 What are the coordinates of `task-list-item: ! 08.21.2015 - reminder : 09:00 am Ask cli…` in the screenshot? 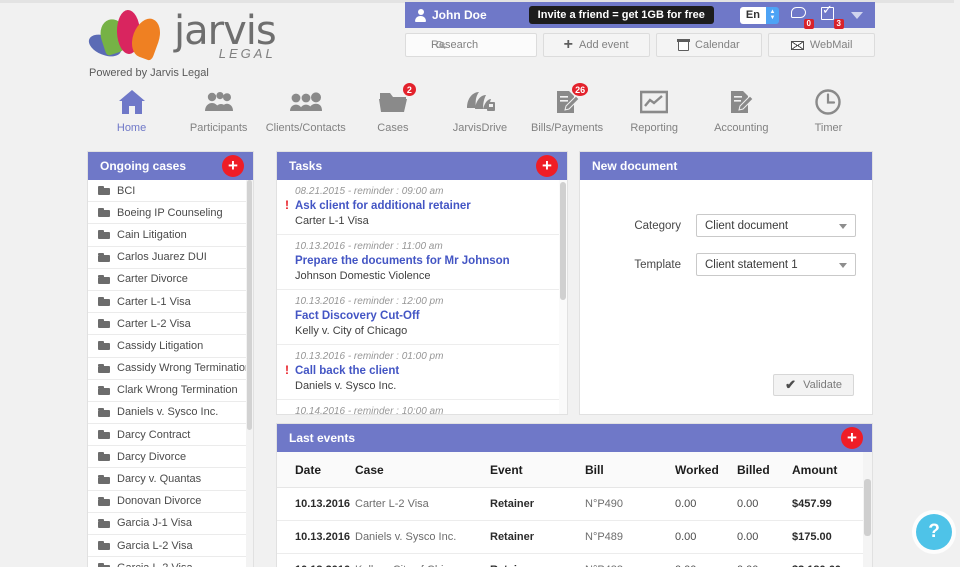 It's located at (422, 207).